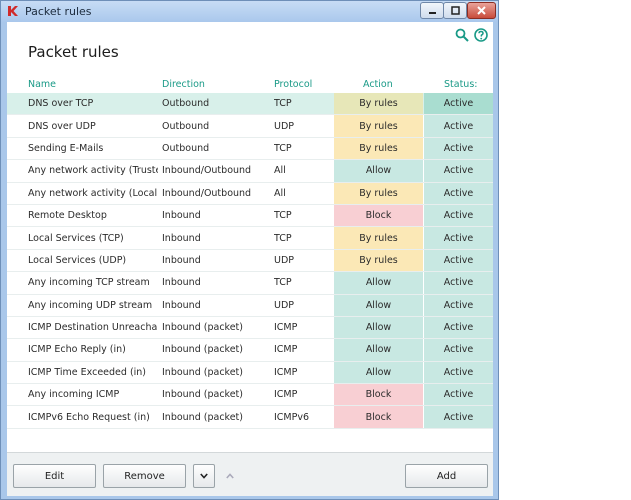 This screenshot has width=631, height=500. Describe the element at coordinates (446, 476) in the screenshot. I see `add-button: Add` at that location.